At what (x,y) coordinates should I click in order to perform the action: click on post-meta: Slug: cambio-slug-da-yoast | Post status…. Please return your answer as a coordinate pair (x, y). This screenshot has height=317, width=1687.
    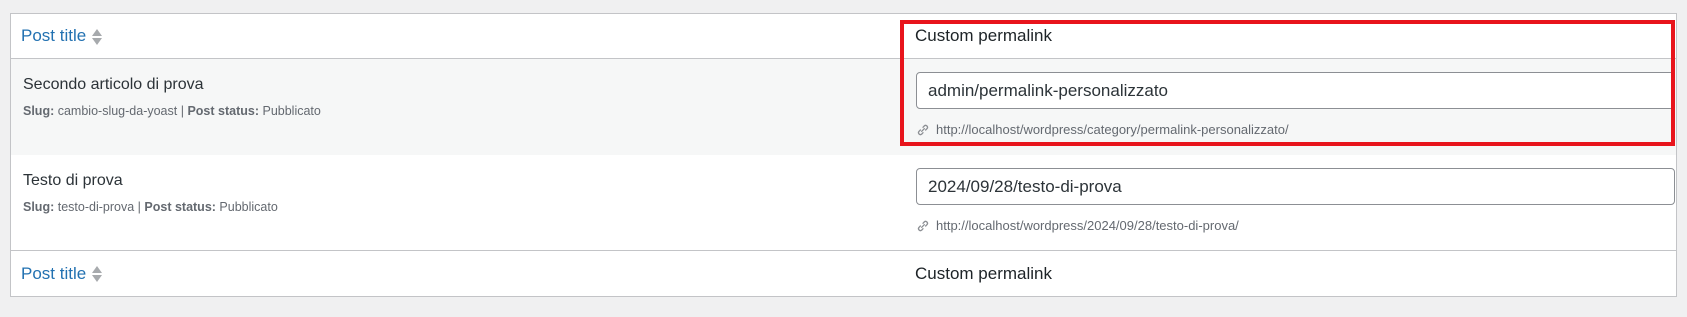
    Looking at the image, I should click on (172, 111).